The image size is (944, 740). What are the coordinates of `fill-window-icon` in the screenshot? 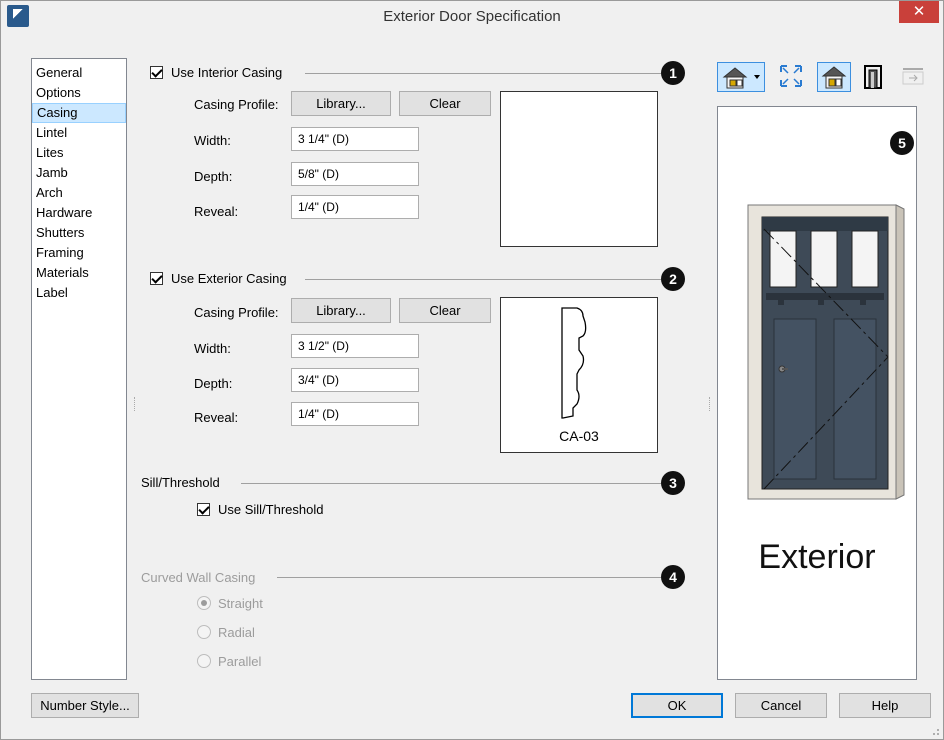 It's located at (791, 76).